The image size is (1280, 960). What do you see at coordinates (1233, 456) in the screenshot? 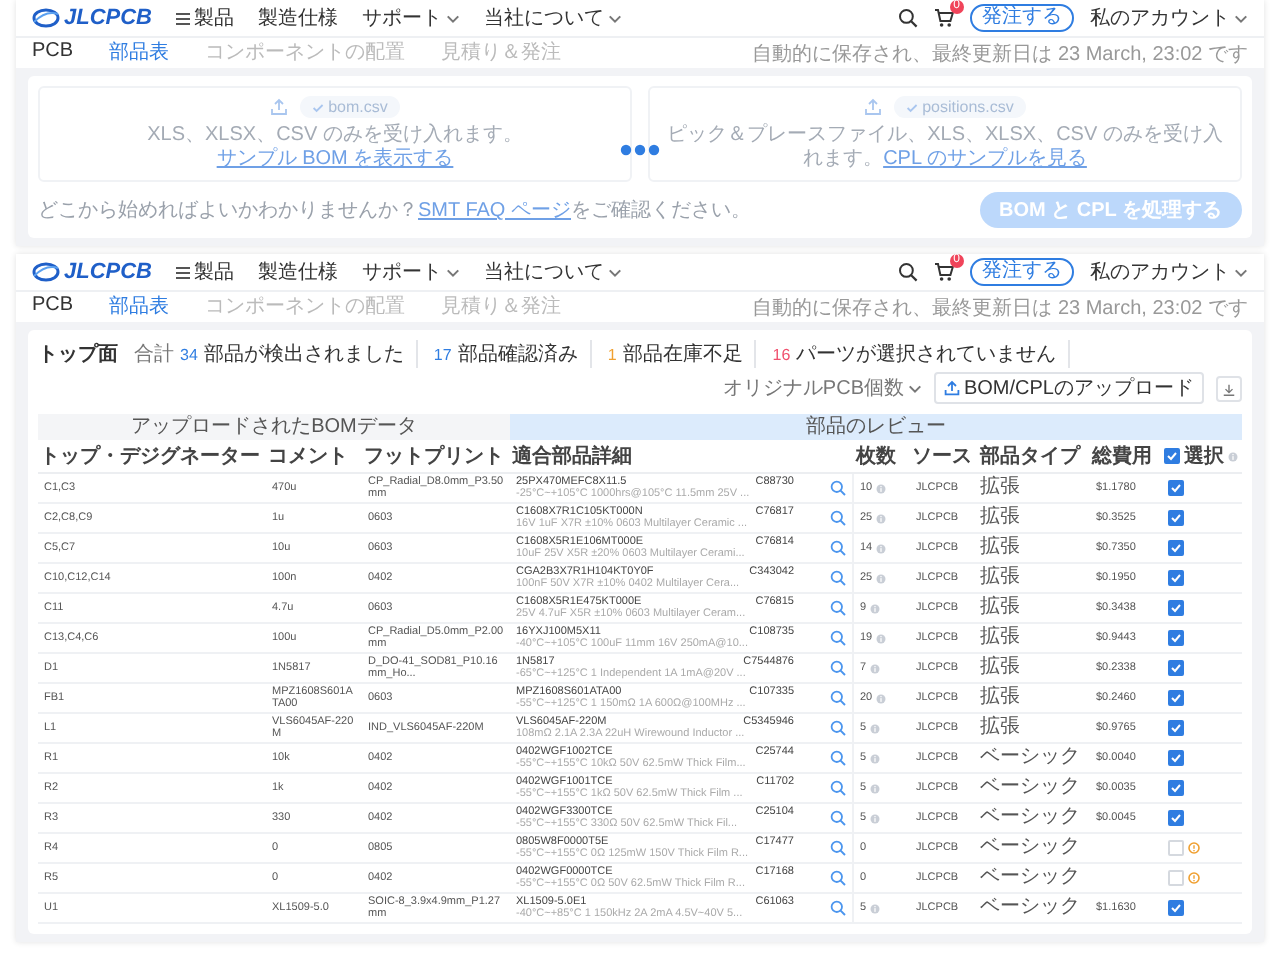
I see `info-icon` at bounding box center [1233, 456].